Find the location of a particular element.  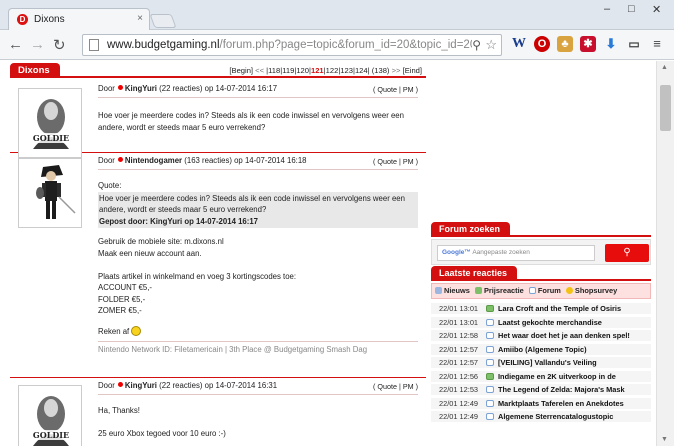

recent-title: Indiegame en 2K uitverkoop in de is located at coordinates (573, 376).